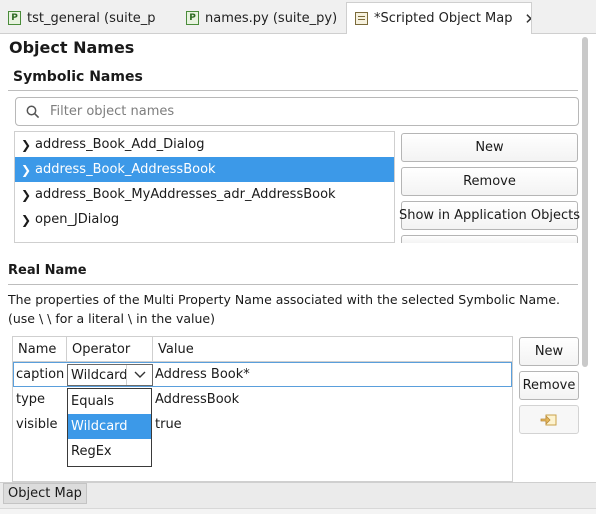  I want to click on tree-item-label: open_JDialog, so click(77, 219).